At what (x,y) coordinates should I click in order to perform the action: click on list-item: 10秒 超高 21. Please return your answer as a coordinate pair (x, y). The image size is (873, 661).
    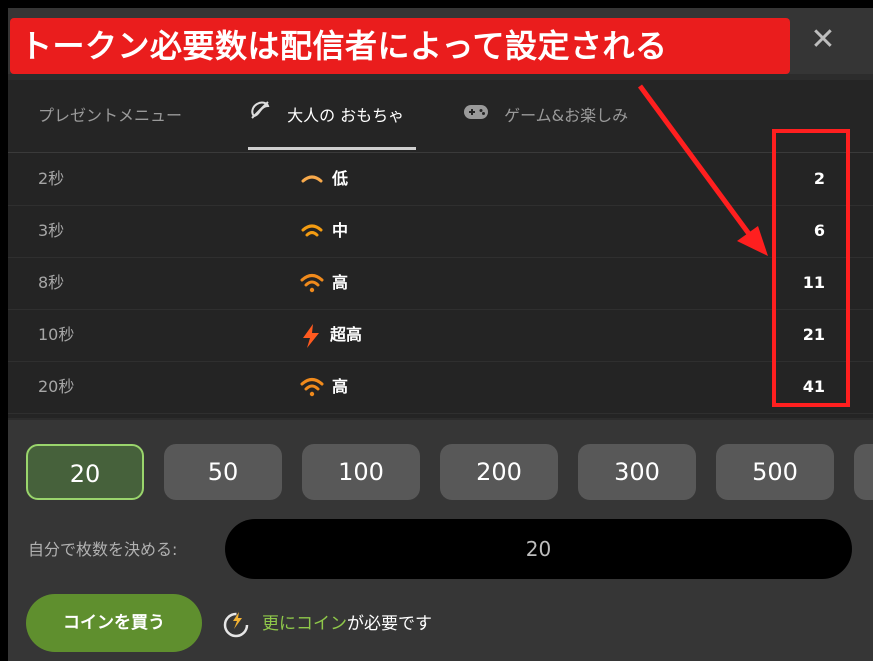
    Looking at the image, I should click on (440, 335).